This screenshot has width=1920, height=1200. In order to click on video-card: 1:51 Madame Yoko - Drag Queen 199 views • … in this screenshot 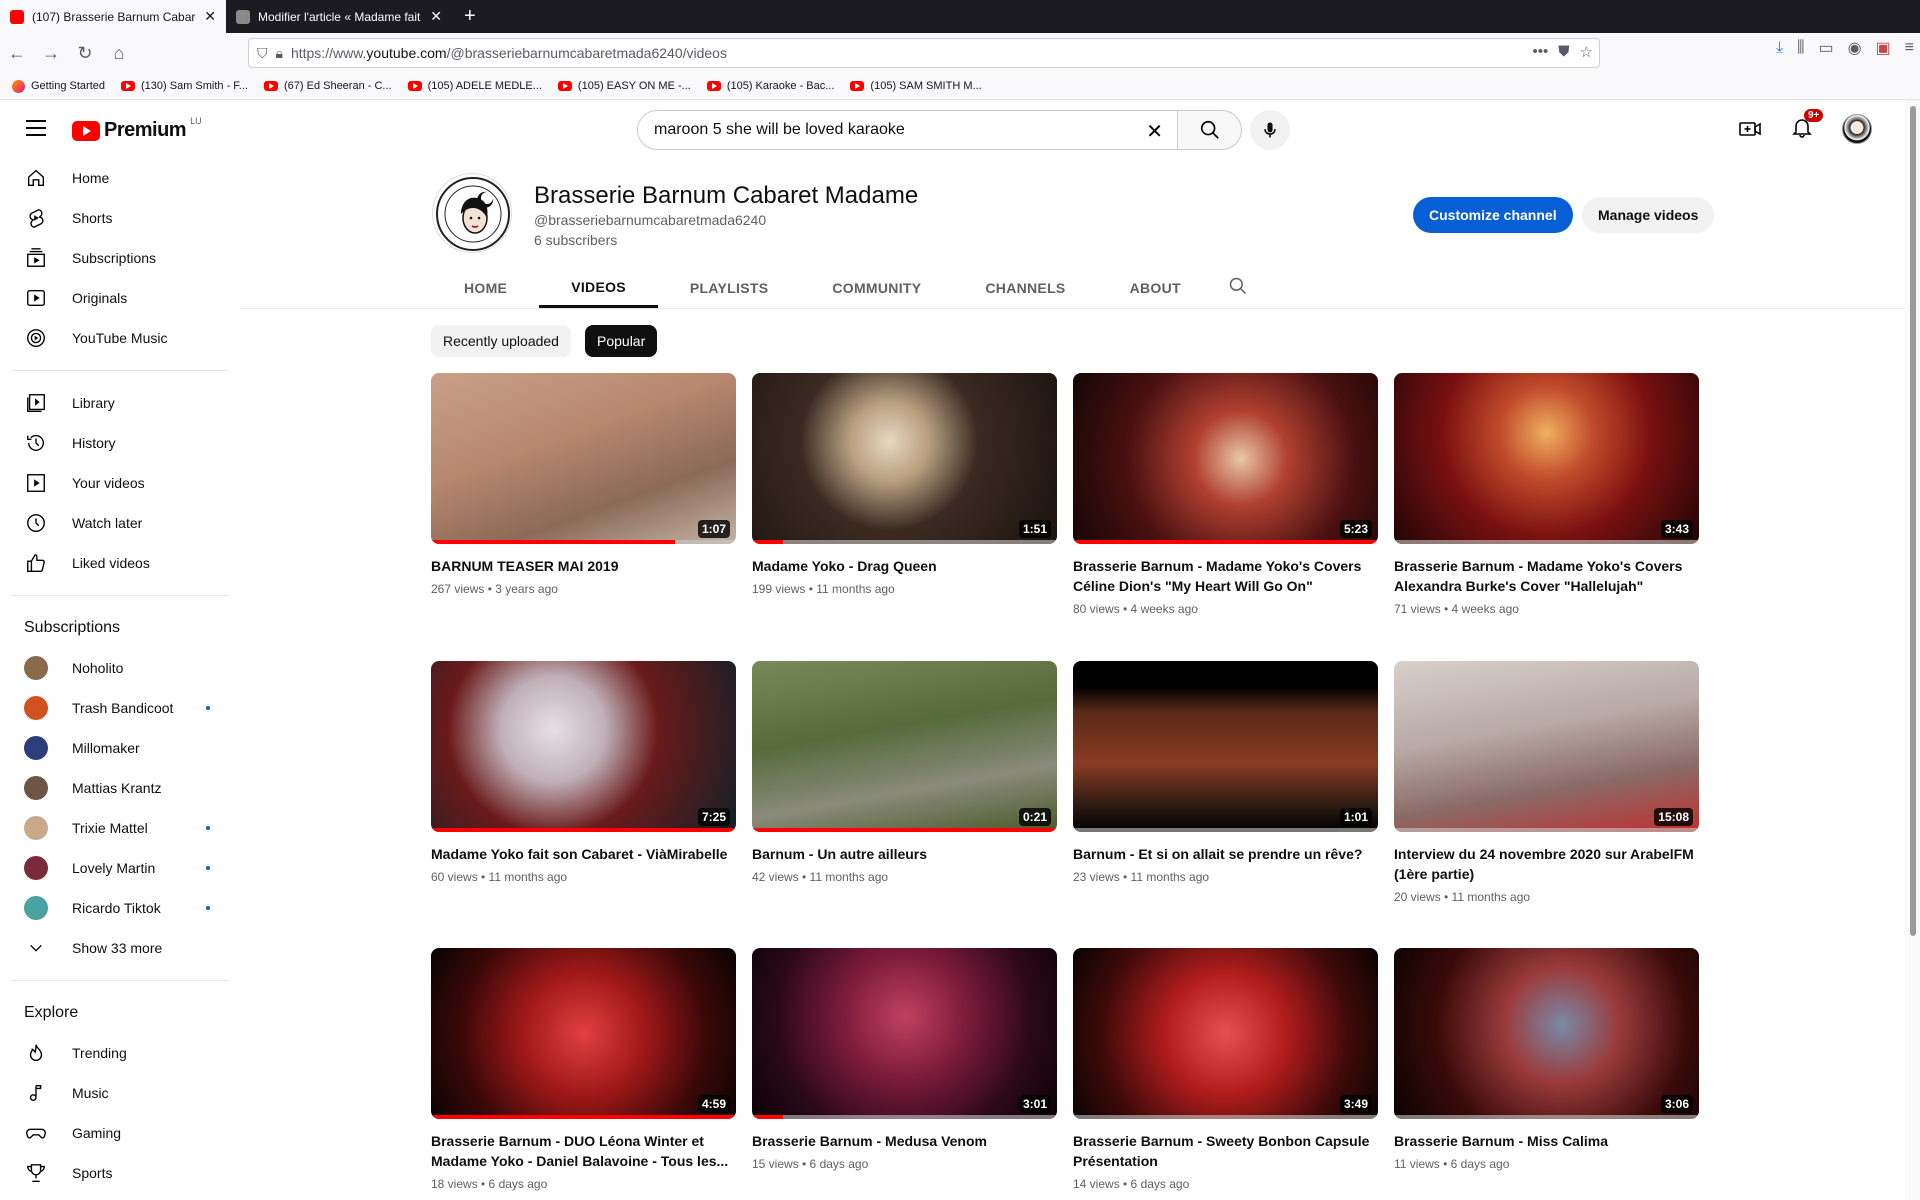, I will do `click(904, 485)`.